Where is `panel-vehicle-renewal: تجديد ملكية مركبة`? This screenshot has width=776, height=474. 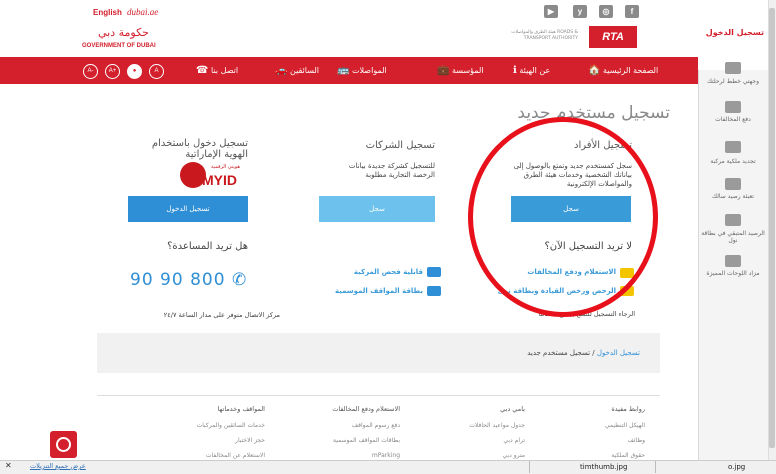
panel-vehicle-renewal: تجديد ملكية مركبة is located at coordinates (733, 161).